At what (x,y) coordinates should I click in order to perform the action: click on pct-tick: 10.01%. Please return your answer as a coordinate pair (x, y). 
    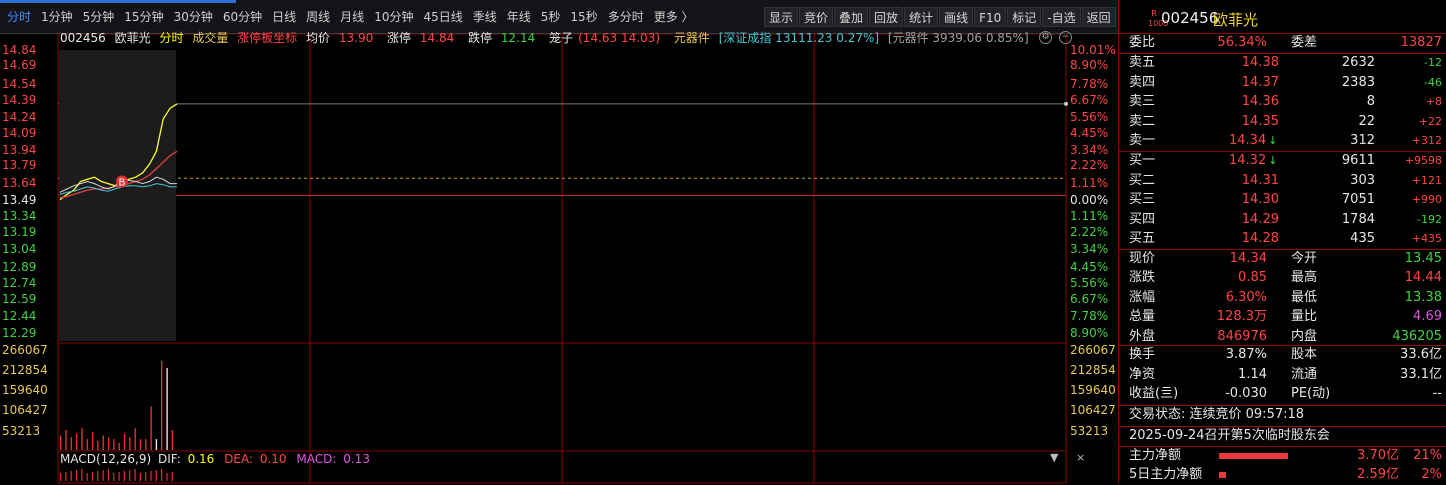
    Looking at the image, I should click on (1093, 50).